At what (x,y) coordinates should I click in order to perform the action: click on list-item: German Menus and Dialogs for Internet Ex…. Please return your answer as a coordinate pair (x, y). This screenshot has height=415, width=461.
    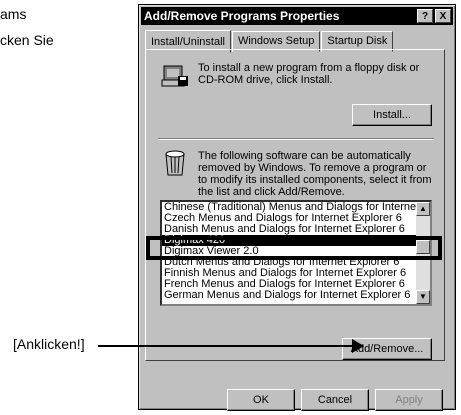
    Looking at the image, I should click on (296, 295).